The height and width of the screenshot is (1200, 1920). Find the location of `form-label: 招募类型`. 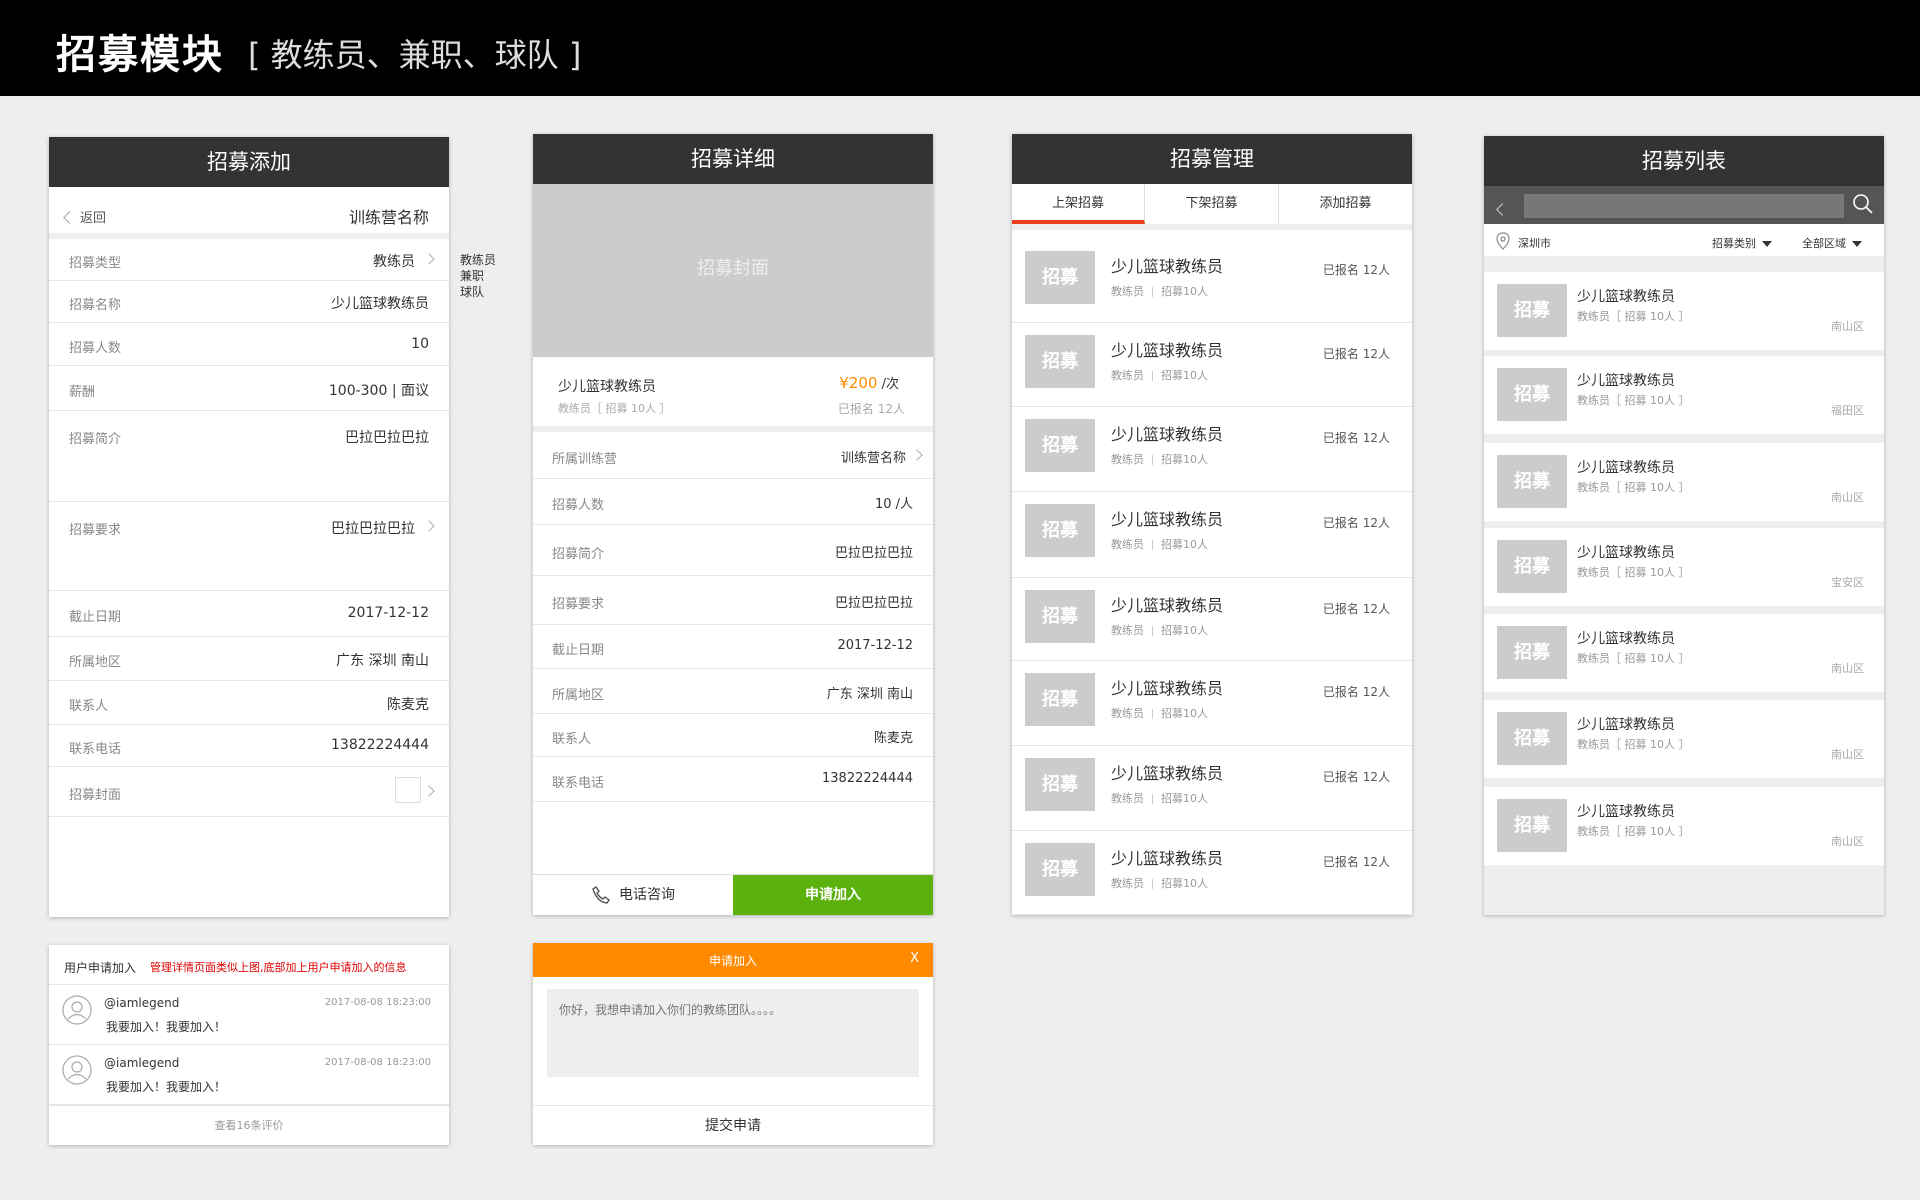

form-label: 招募类型 is located at coordinates (95, 263).